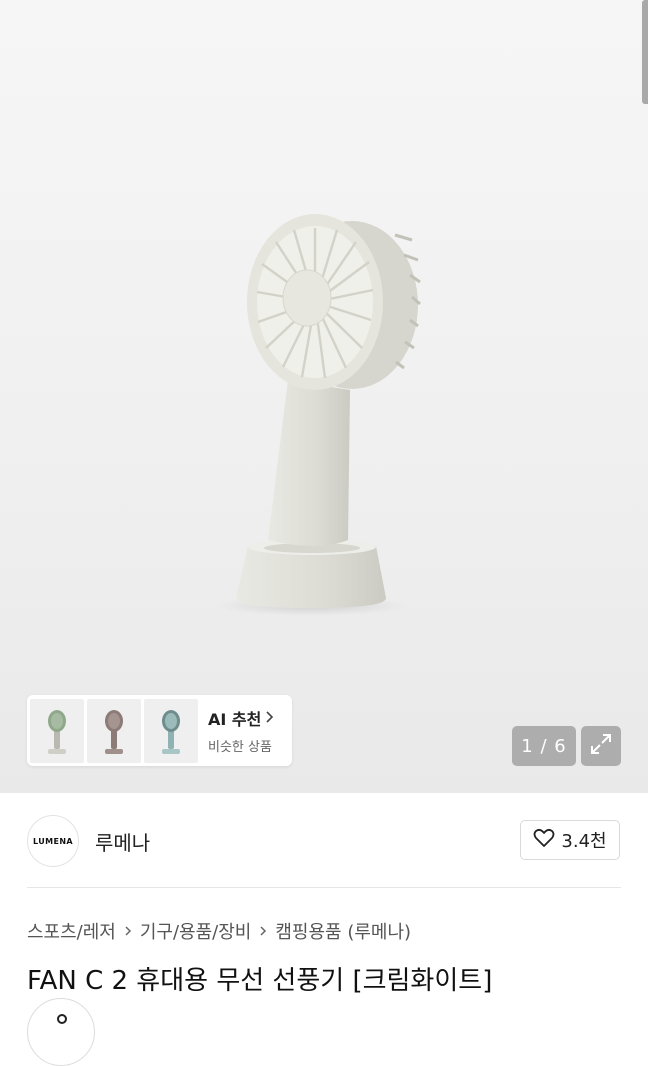 Image resolution: width=648 pixels, height=1066 pixels. I want to click on ai-recommendation-card: AI 추천 비슷한 상품, so click(159, 730).